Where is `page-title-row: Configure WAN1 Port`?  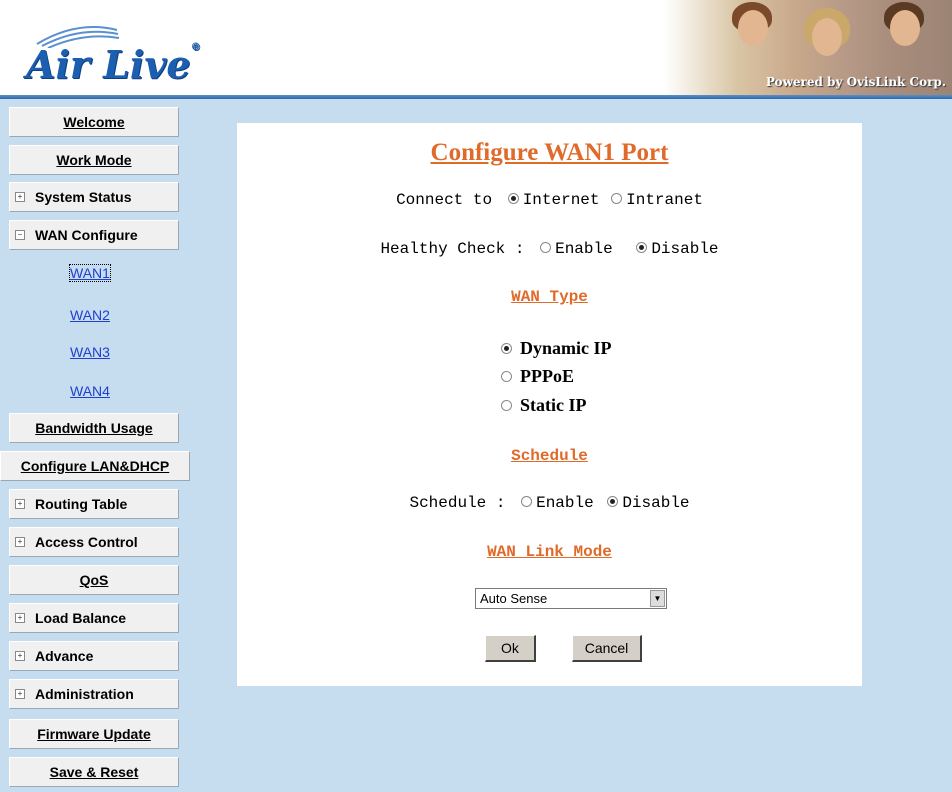
page-title-row: Configure WAN1 Port is located at coordinates (549, 153).